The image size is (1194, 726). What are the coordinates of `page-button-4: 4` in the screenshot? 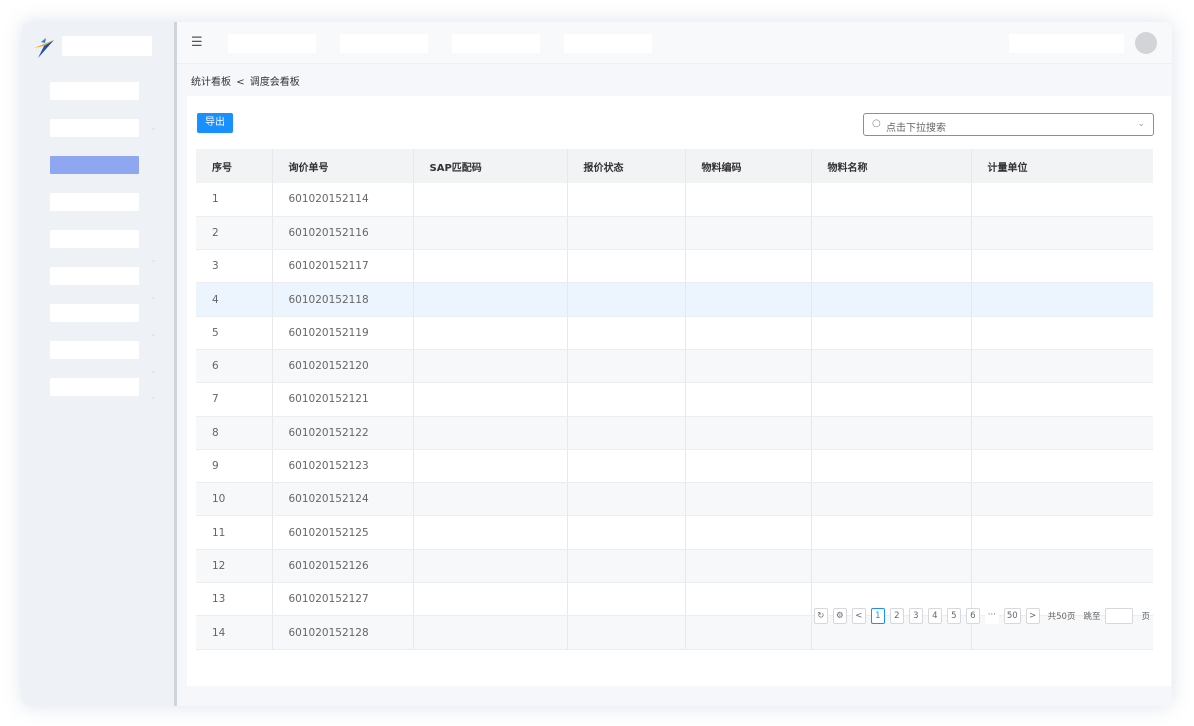 It's located at (934, 616).